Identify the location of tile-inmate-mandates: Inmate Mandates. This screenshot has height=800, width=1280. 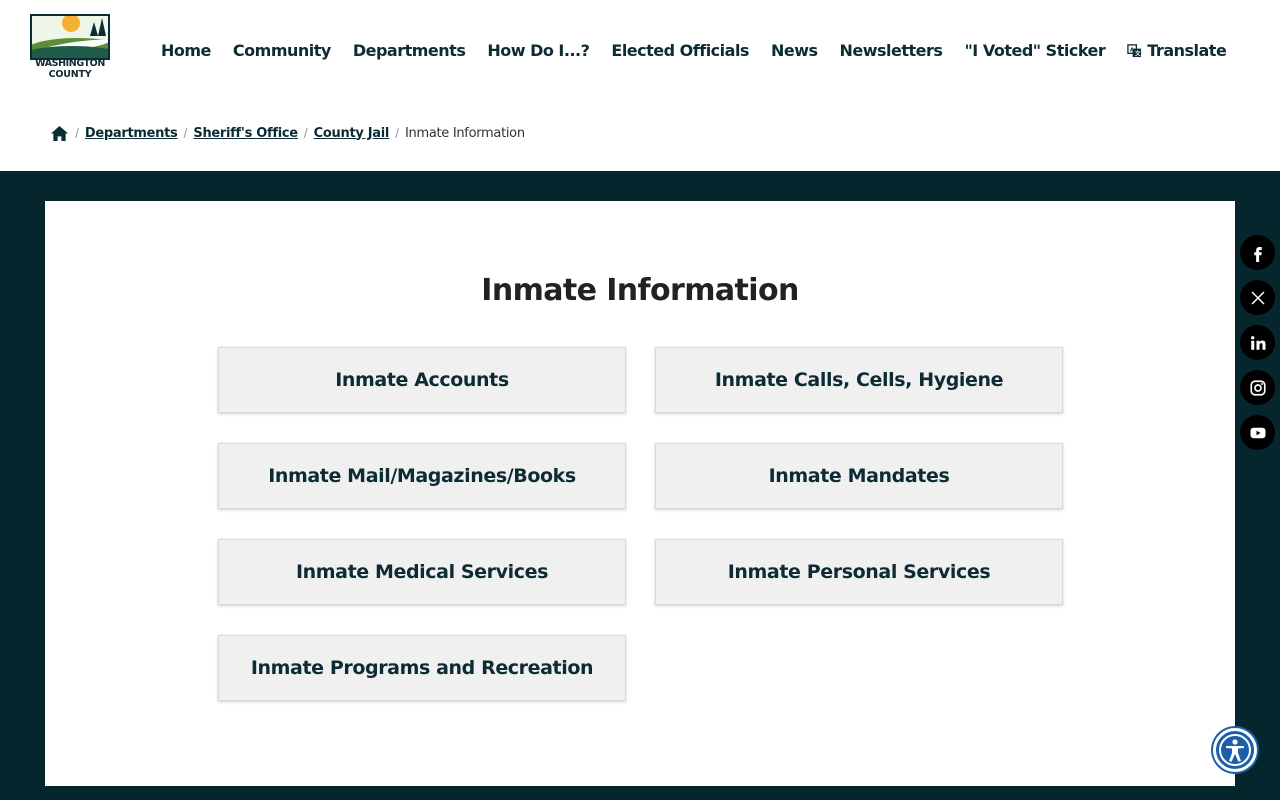
(859, 476).